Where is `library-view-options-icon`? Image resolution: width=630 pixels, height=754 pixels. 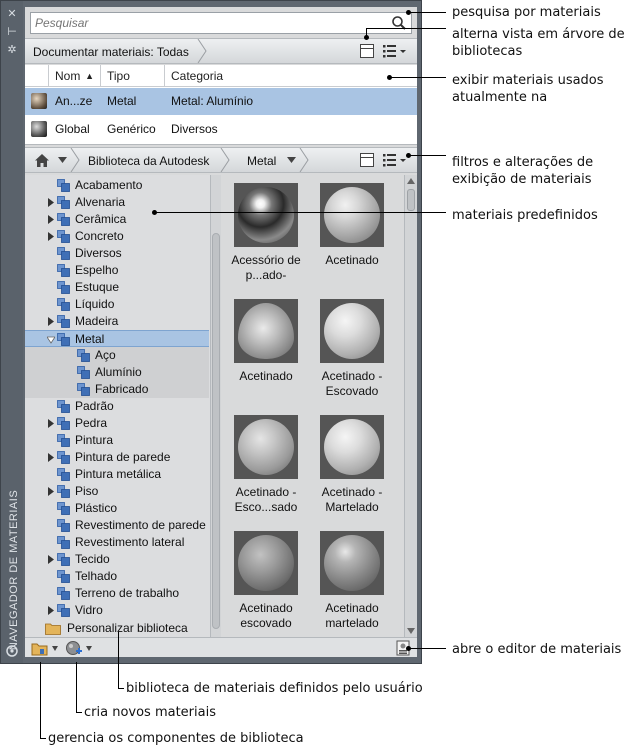 library-view-options-icon is located at coordinates (395, 160).